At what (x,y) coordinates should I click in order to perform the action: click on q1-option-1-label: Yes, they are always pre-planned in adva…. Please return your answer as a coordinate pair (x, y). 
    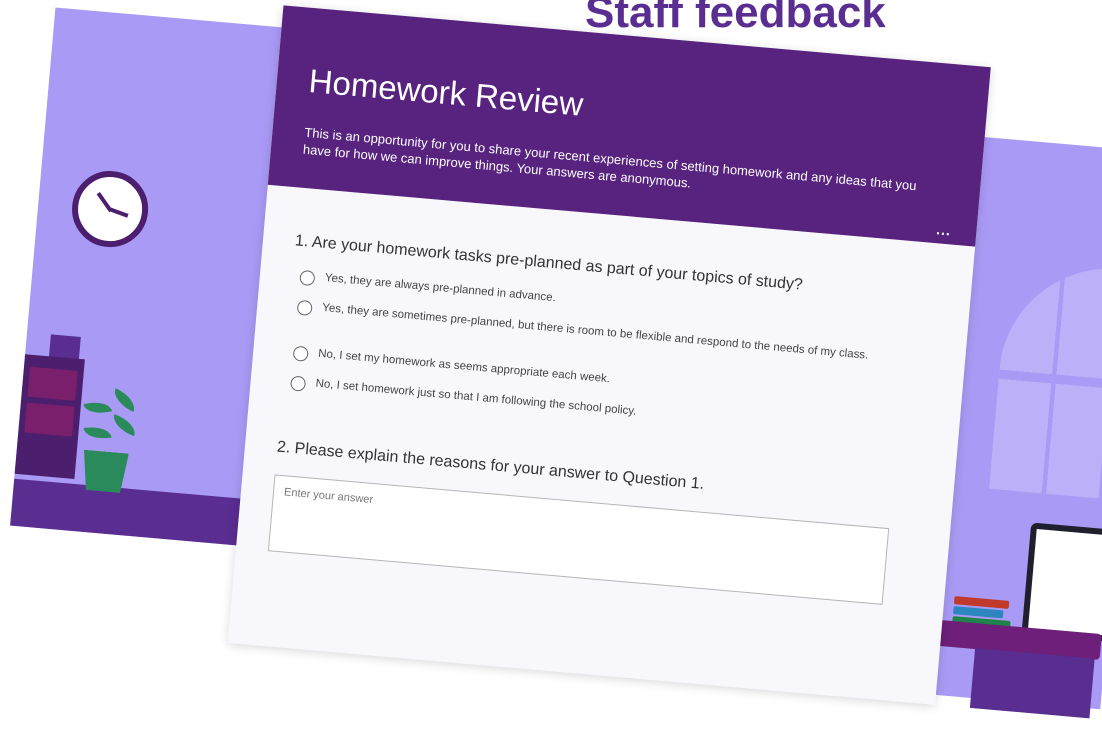
    Looking at the image, I should click on (440, 288).